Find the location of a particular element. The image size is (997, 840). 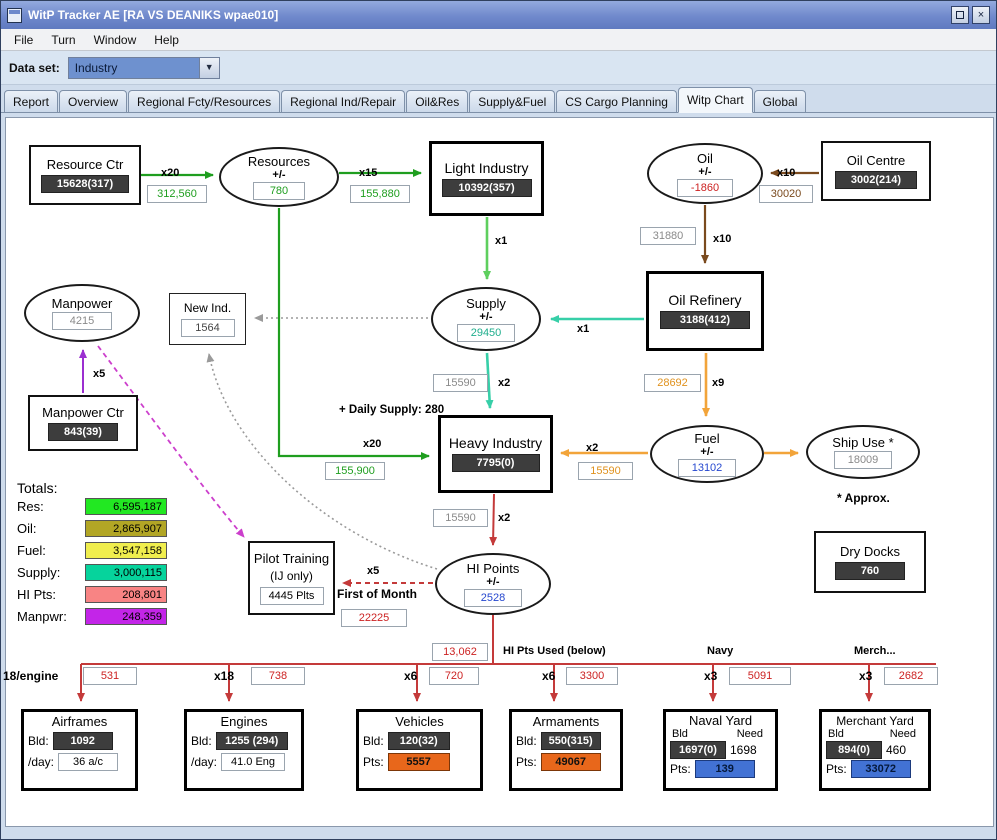

totals-res-value: 6,595,187 is located at coordinates (126, 506).